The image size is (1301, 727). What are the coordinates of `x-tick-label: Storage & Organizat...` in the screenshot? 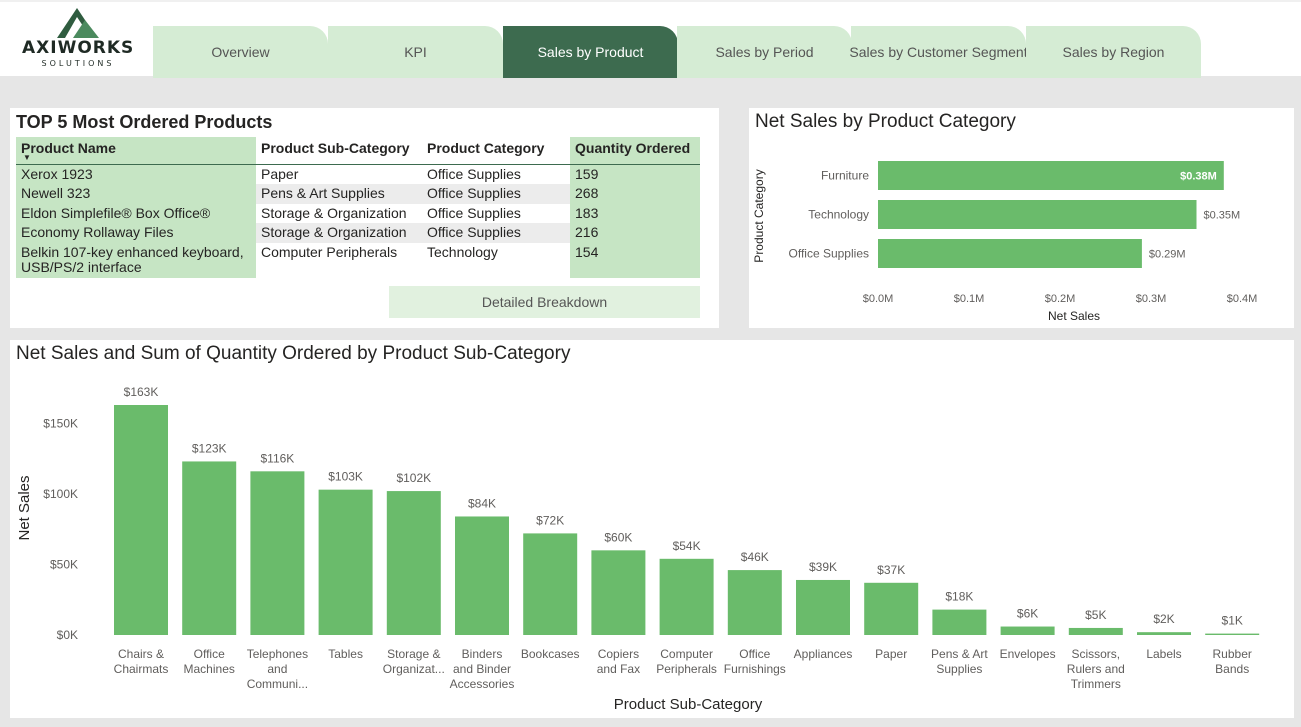 It's located at (414, 661).